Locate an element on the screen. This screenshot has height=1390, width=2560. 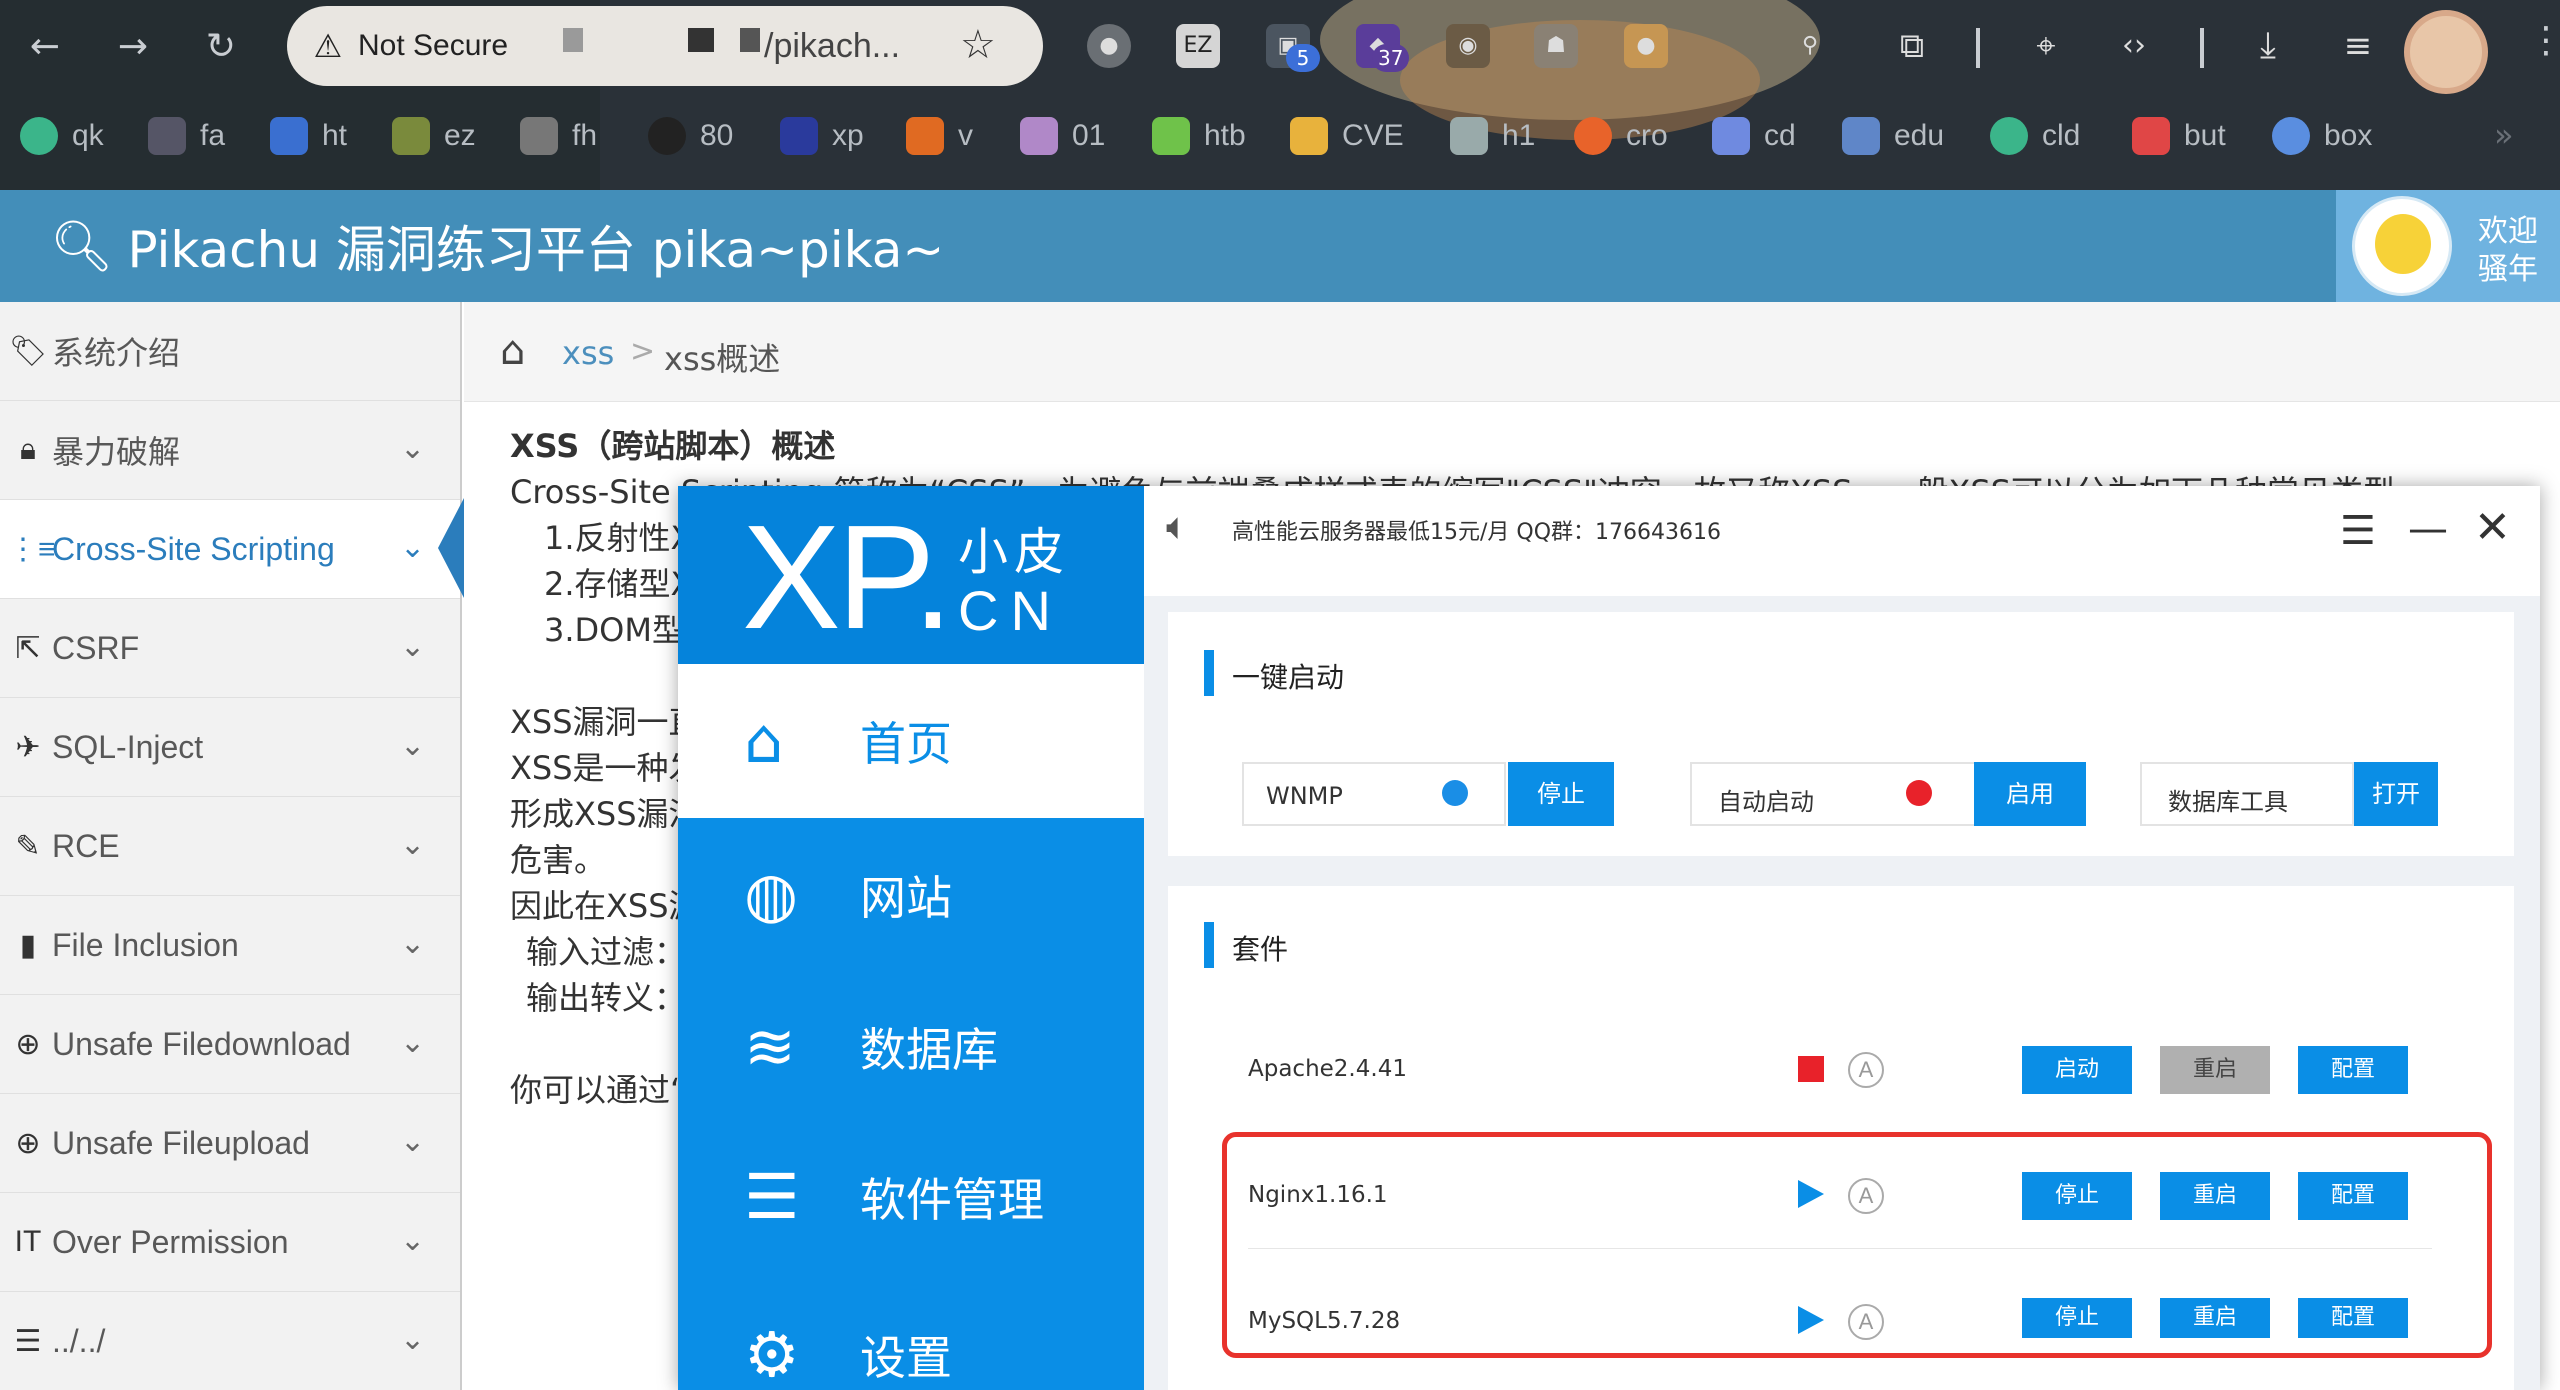
hamburger-menu-icon: ☰ is located at coordinates (2358, 531).